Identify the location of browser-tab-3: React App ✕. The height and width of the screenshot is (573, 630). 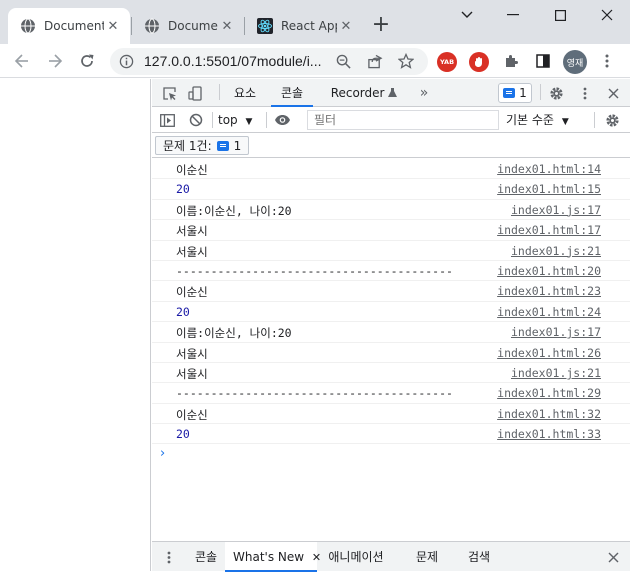
(304, 26).